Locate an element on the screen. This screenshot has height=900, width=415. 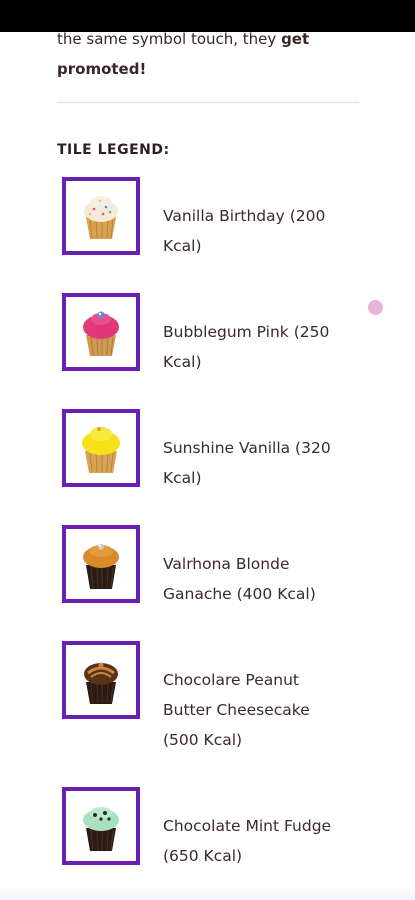
bottom-fade is located at coordinates (207, 893).